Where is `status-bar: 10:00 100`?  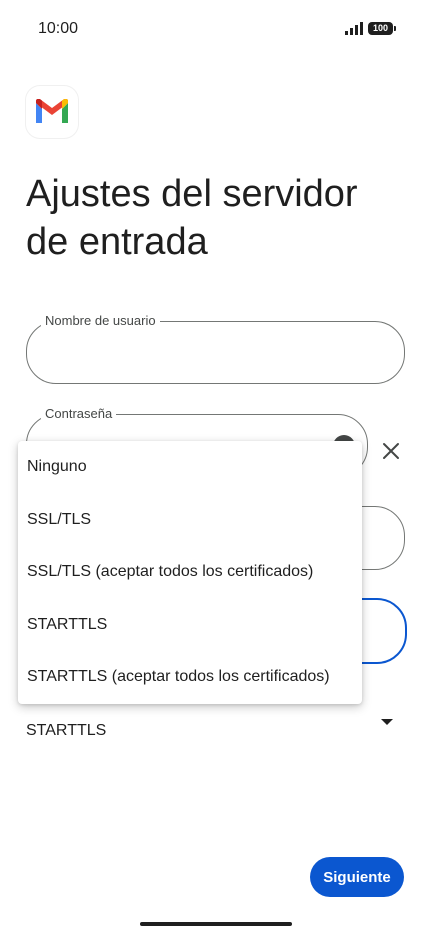
status-bar: 10:00 100 is located at coordinates (215, 30).